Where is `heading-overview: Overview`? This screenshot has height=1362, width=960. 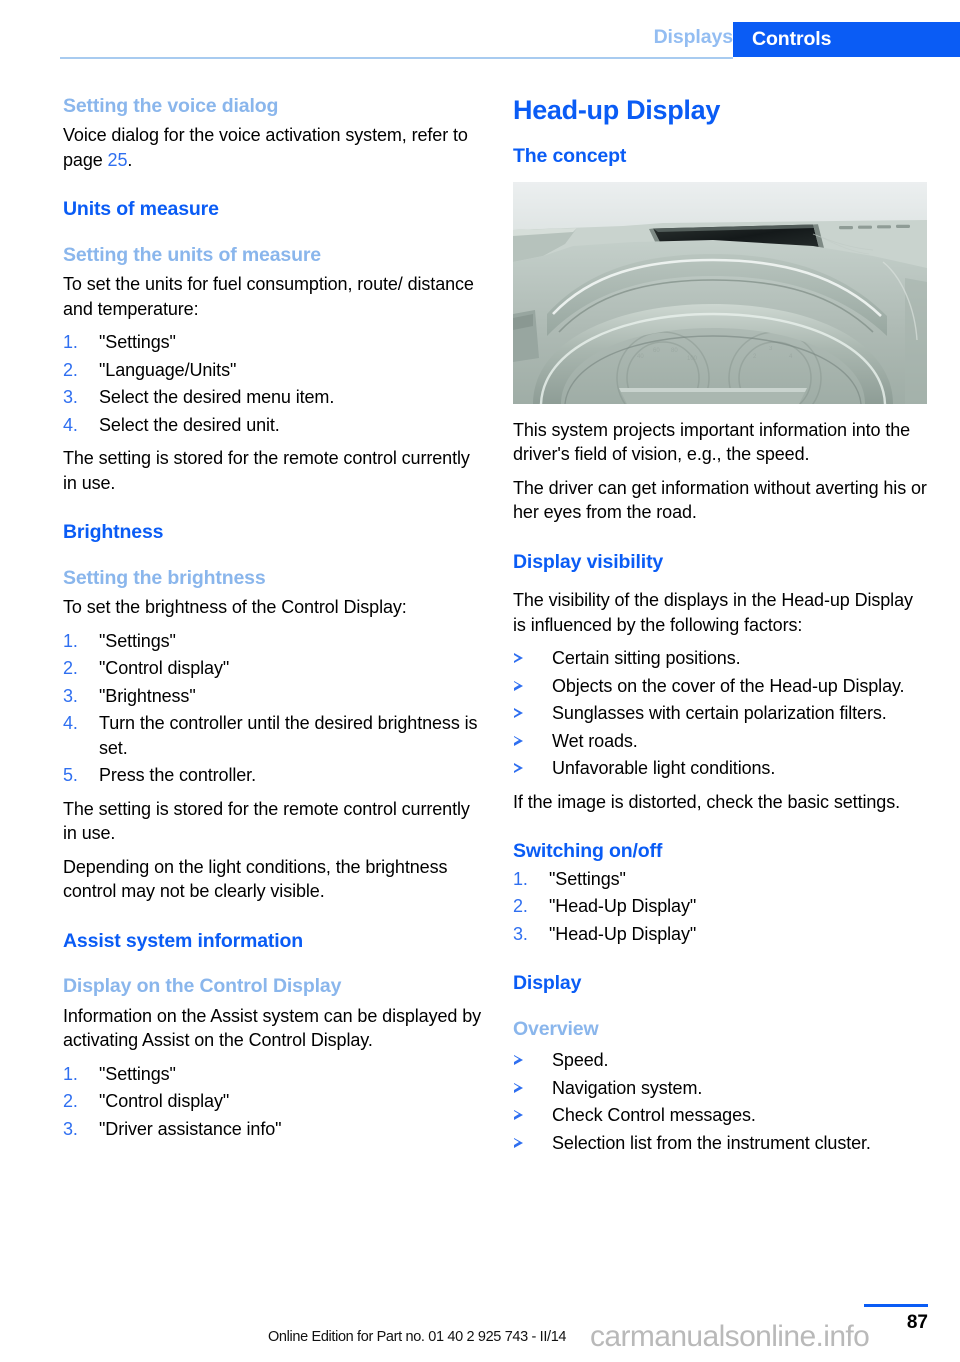 heading-overview: Overview is located at coordinates (556, 1028).